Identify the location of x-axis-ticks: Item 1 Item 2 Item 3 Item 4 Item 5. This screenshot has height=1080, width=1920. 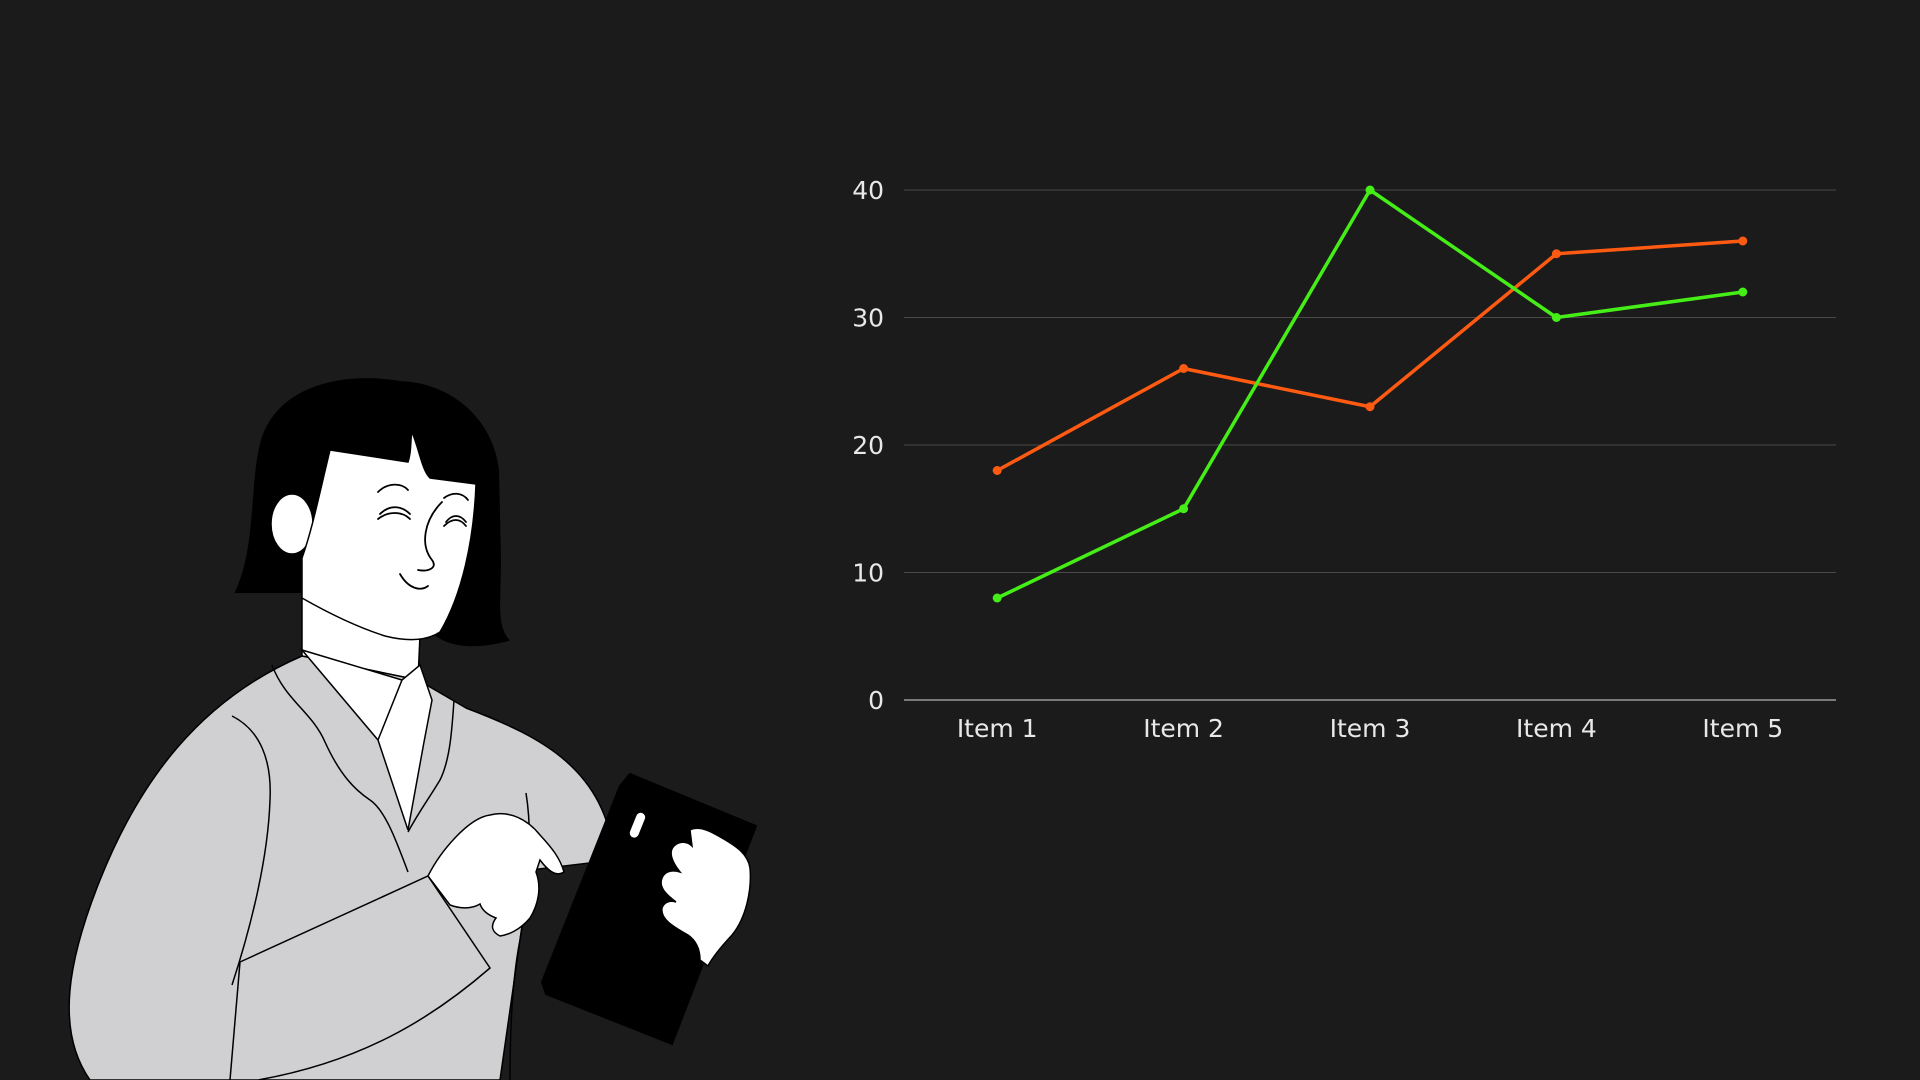
(1370, 728).